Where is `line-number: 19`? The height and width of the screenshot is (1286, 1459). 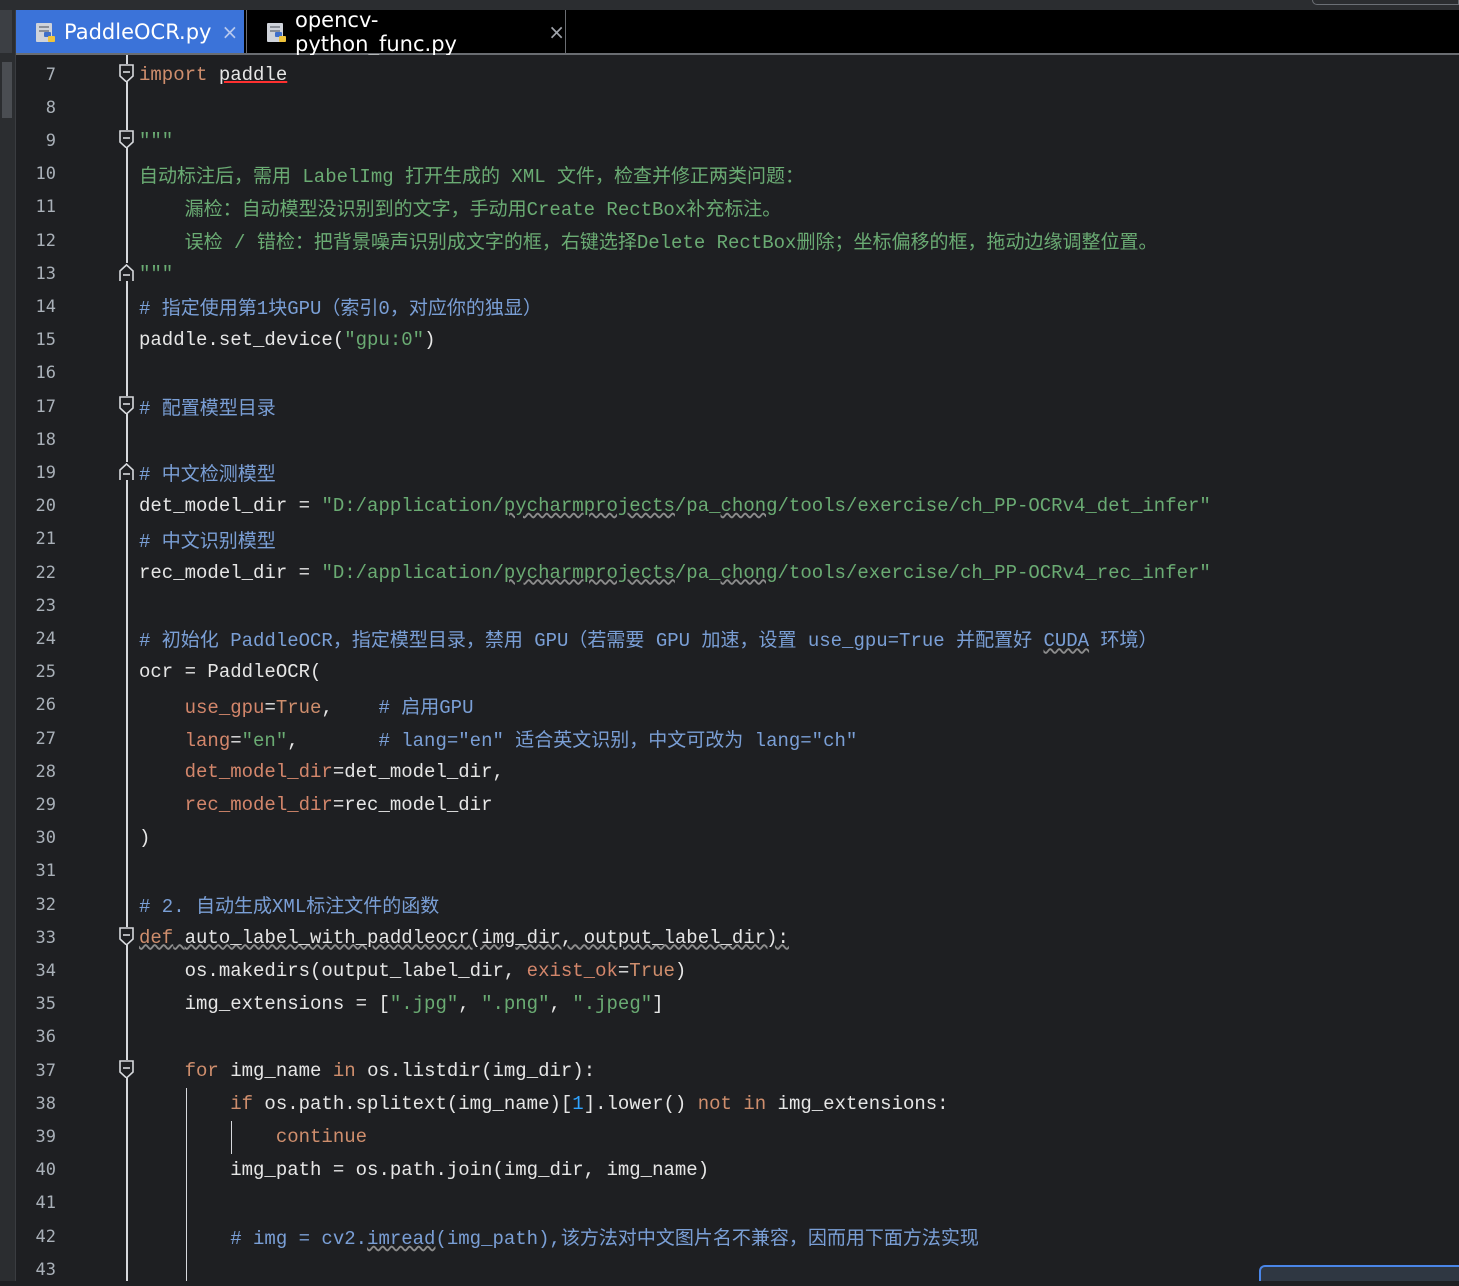 line-number: 19 is located at coordinates (36, 473).